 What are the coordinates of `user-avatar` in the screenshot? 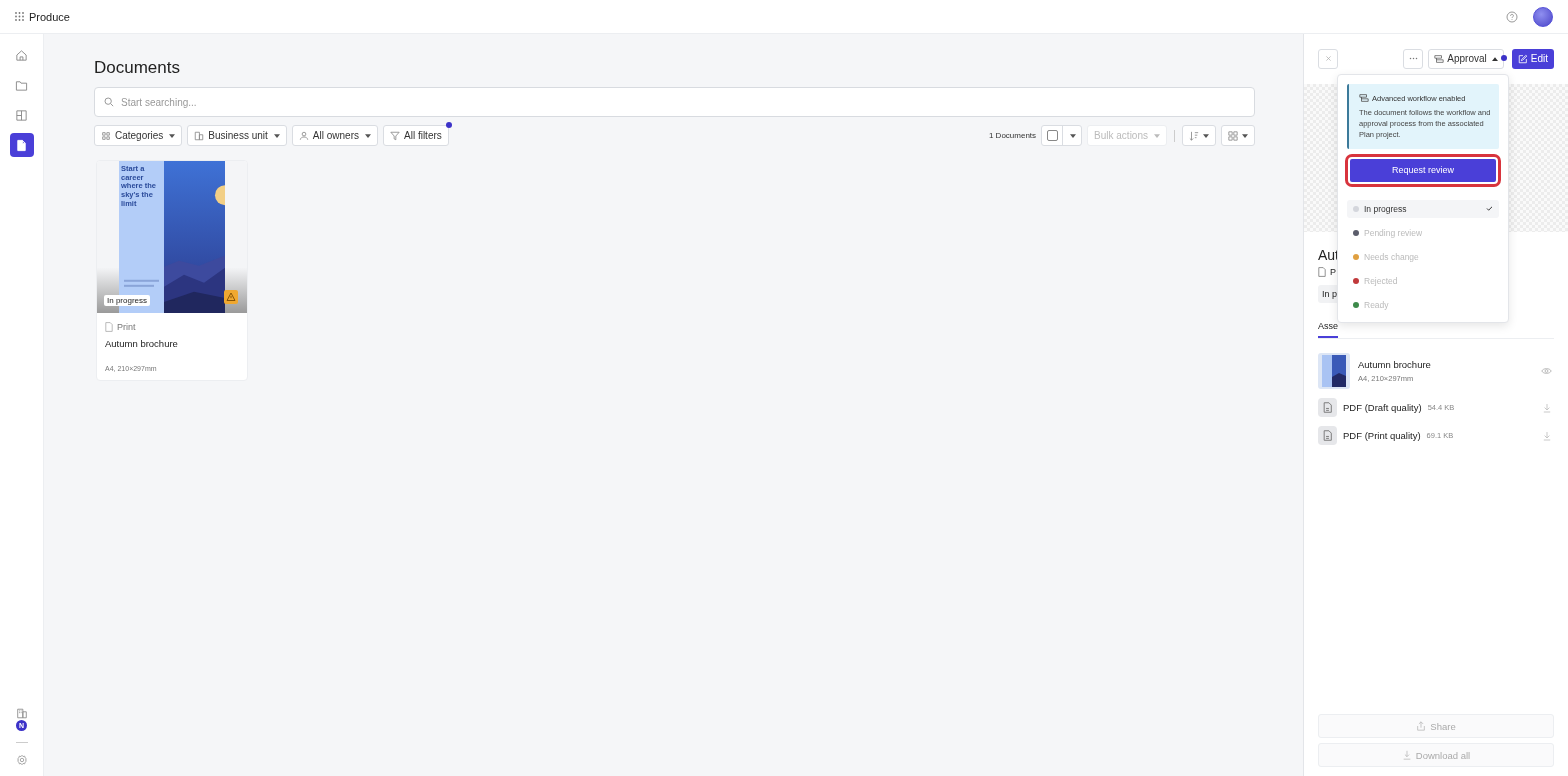 It's located at (1543, 16).